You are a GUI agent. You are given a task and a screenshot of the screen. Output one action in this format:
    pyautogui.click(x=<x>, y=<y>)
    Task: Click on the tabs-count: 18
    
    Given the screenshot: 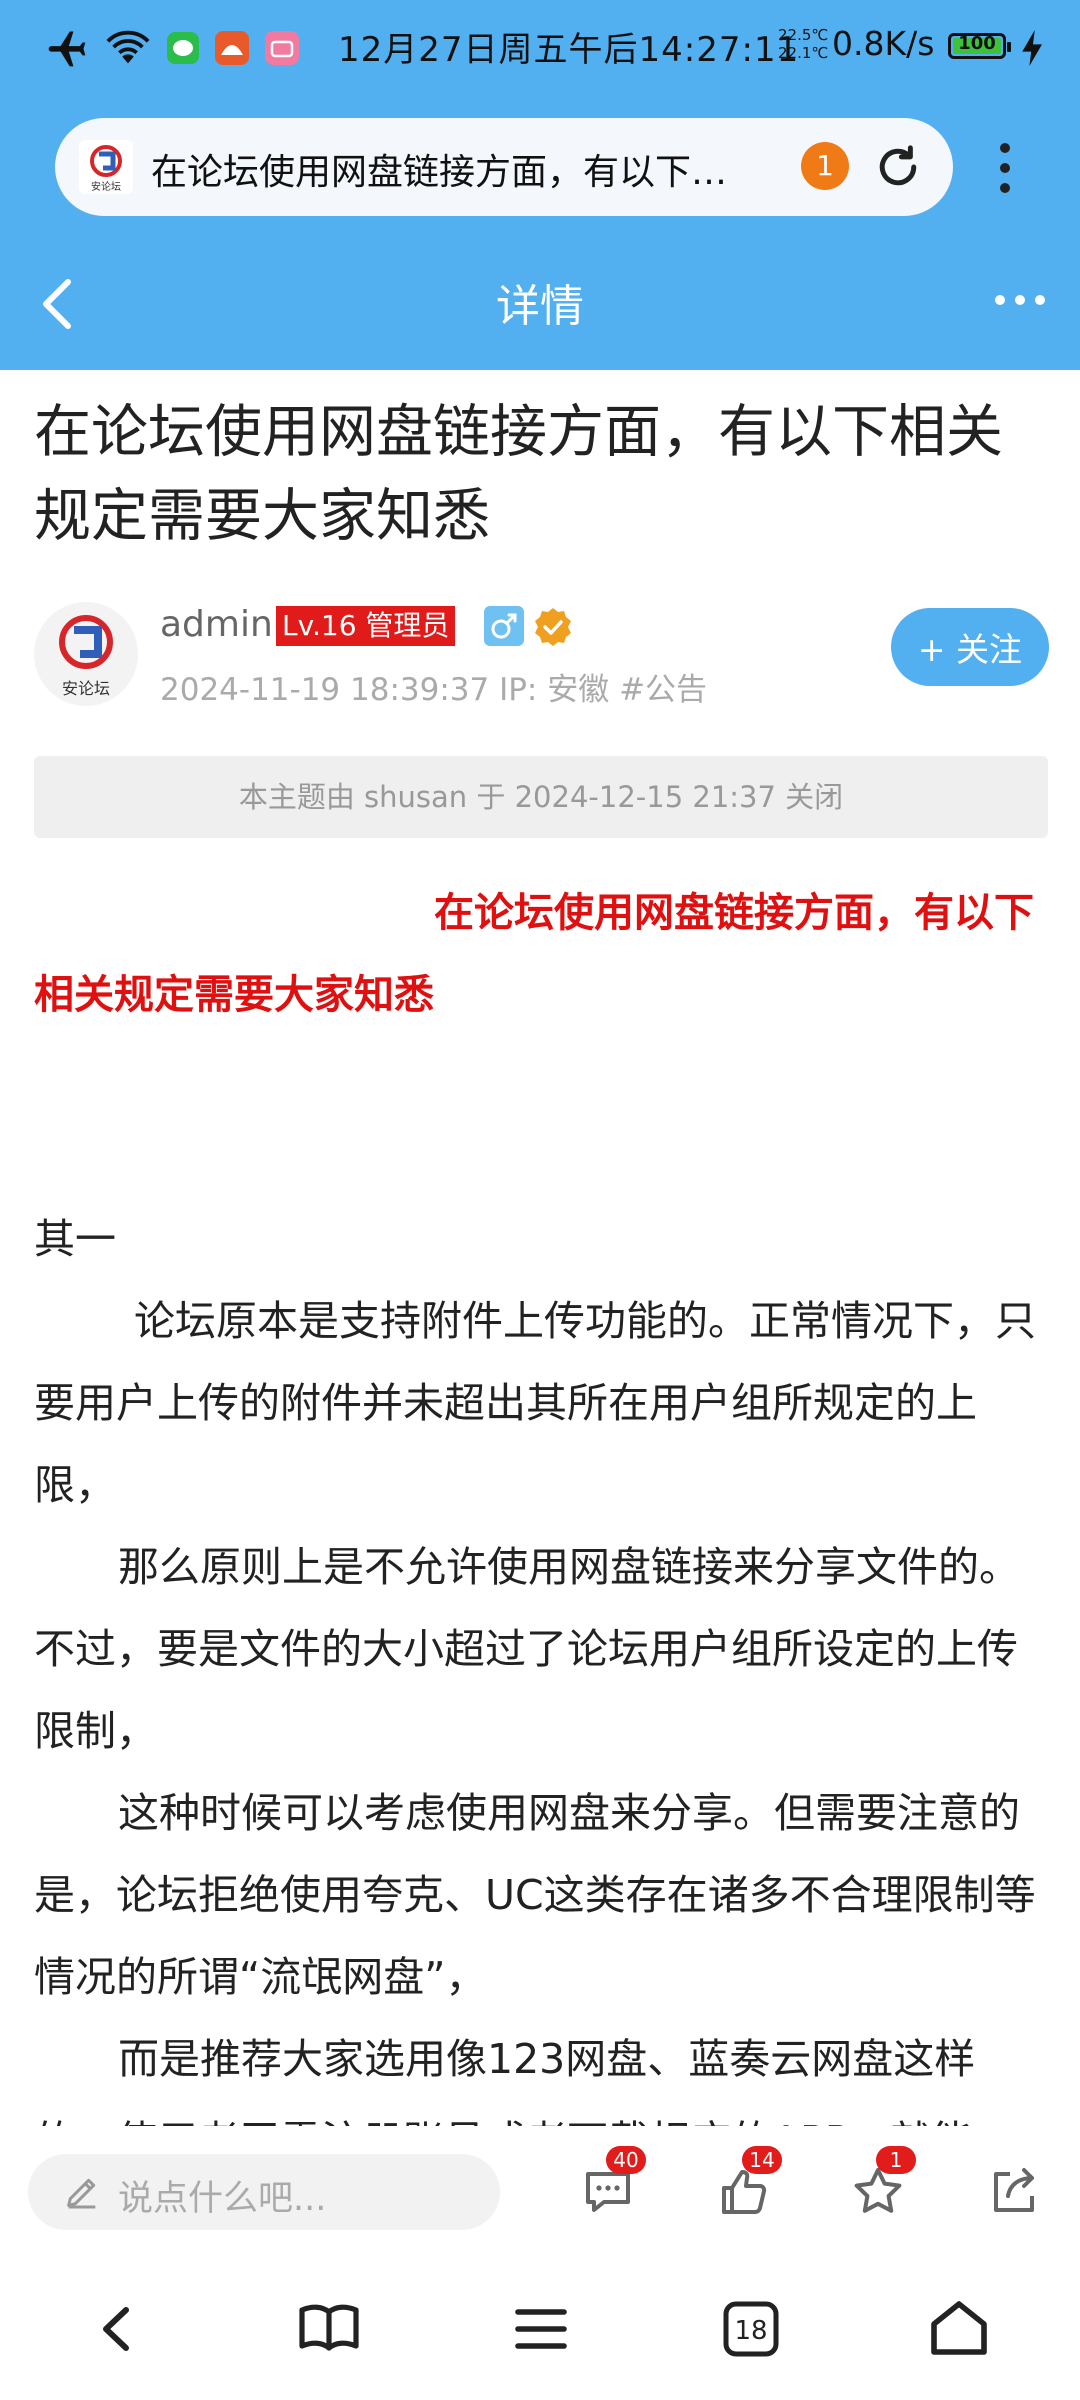 What is the action you would take?
    pyautogui.click(x=750, y=2331)
    